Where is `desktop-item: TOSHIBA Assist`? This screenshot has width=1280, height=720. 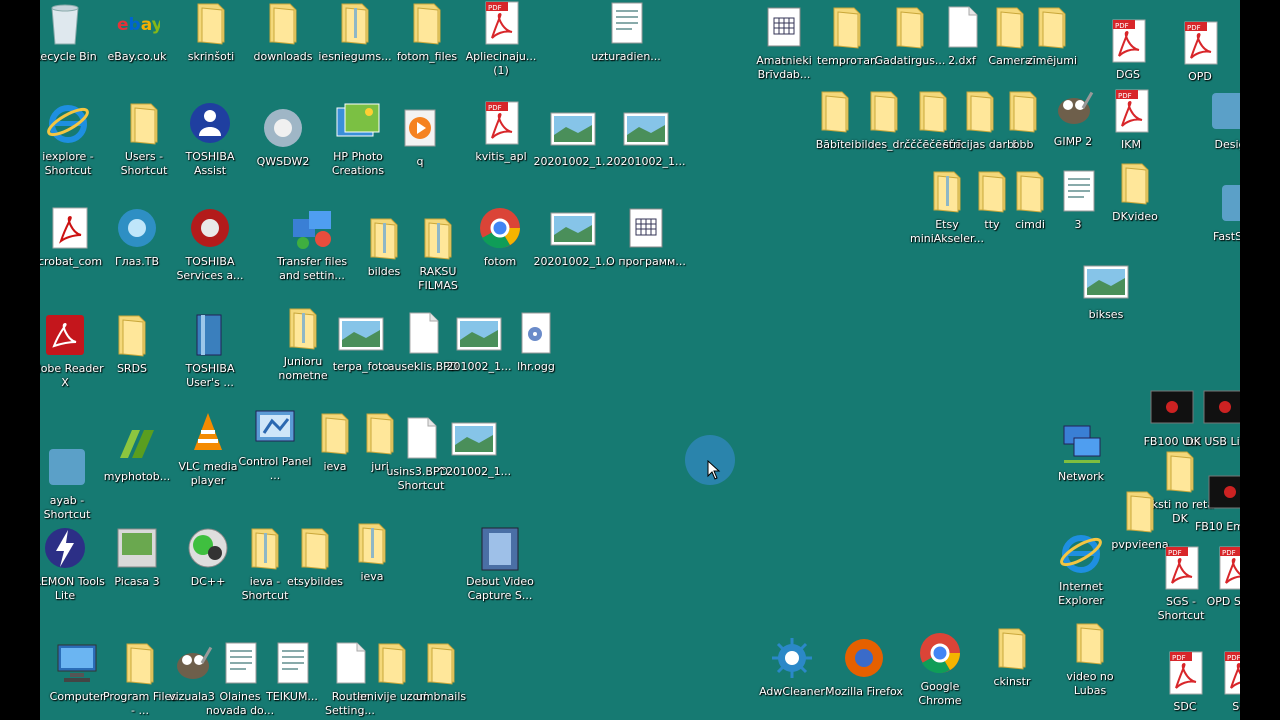
desktop-item: TOSHIBA Assist is located at coordinates (210, 139).